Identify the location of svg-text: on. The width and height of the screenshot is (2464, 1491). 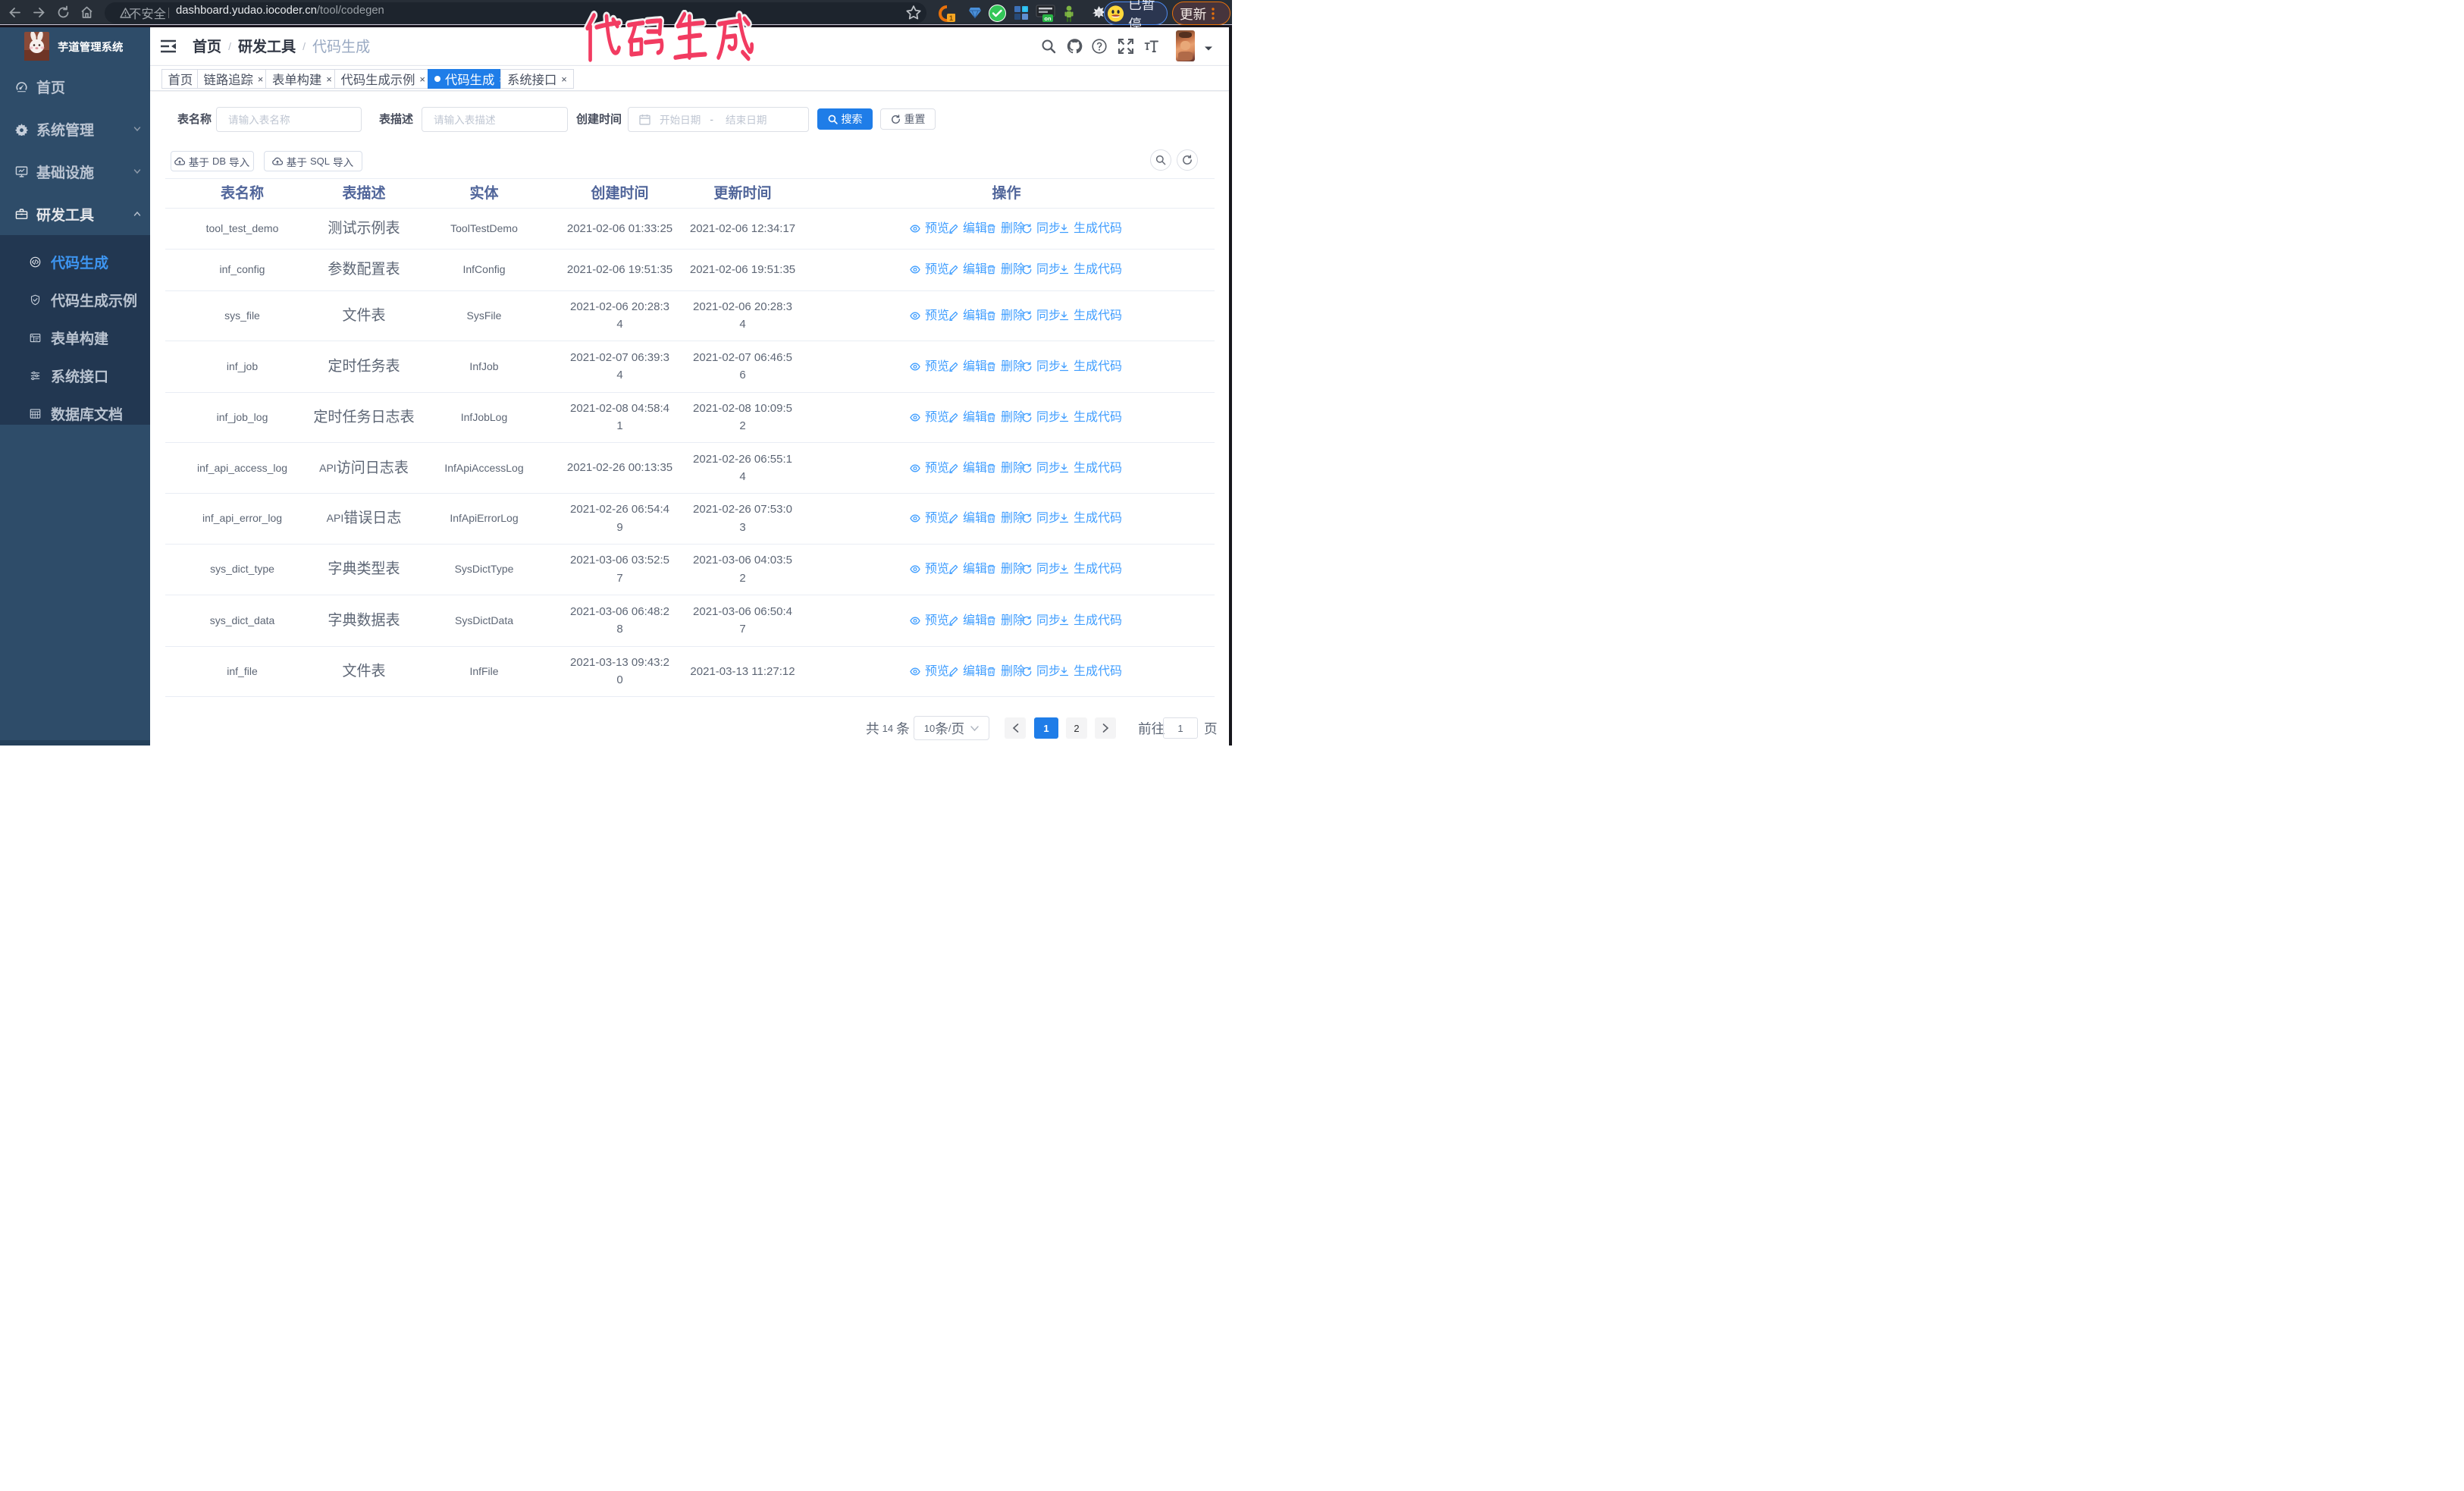
(1048, 18).